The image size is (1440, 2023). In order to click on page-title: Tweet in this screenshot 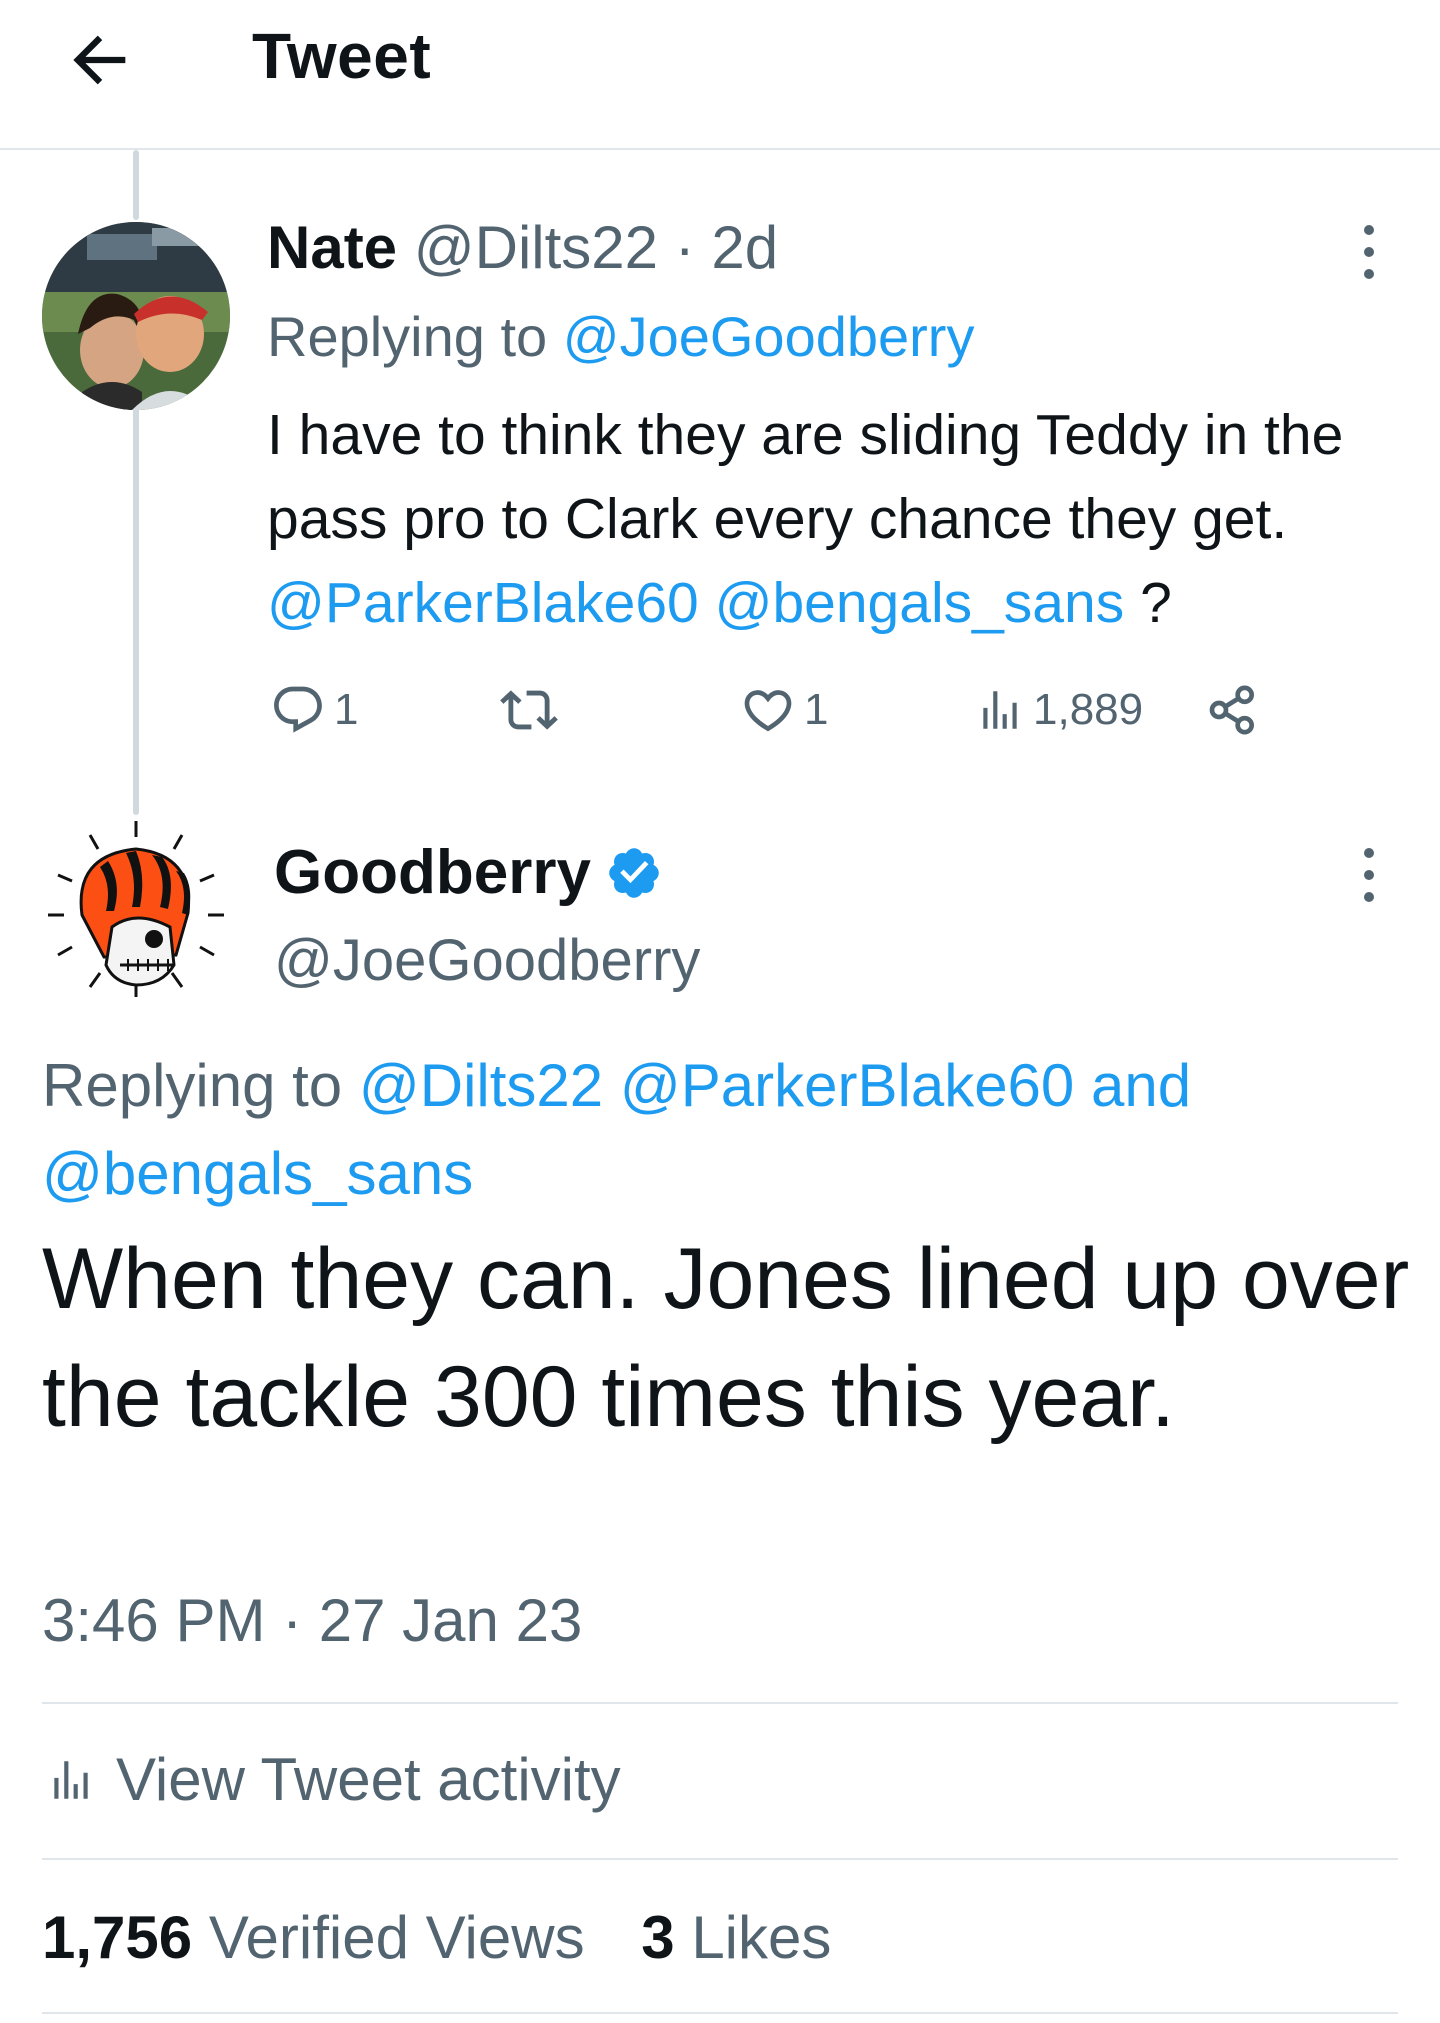, I will do `click(342, 56)`.